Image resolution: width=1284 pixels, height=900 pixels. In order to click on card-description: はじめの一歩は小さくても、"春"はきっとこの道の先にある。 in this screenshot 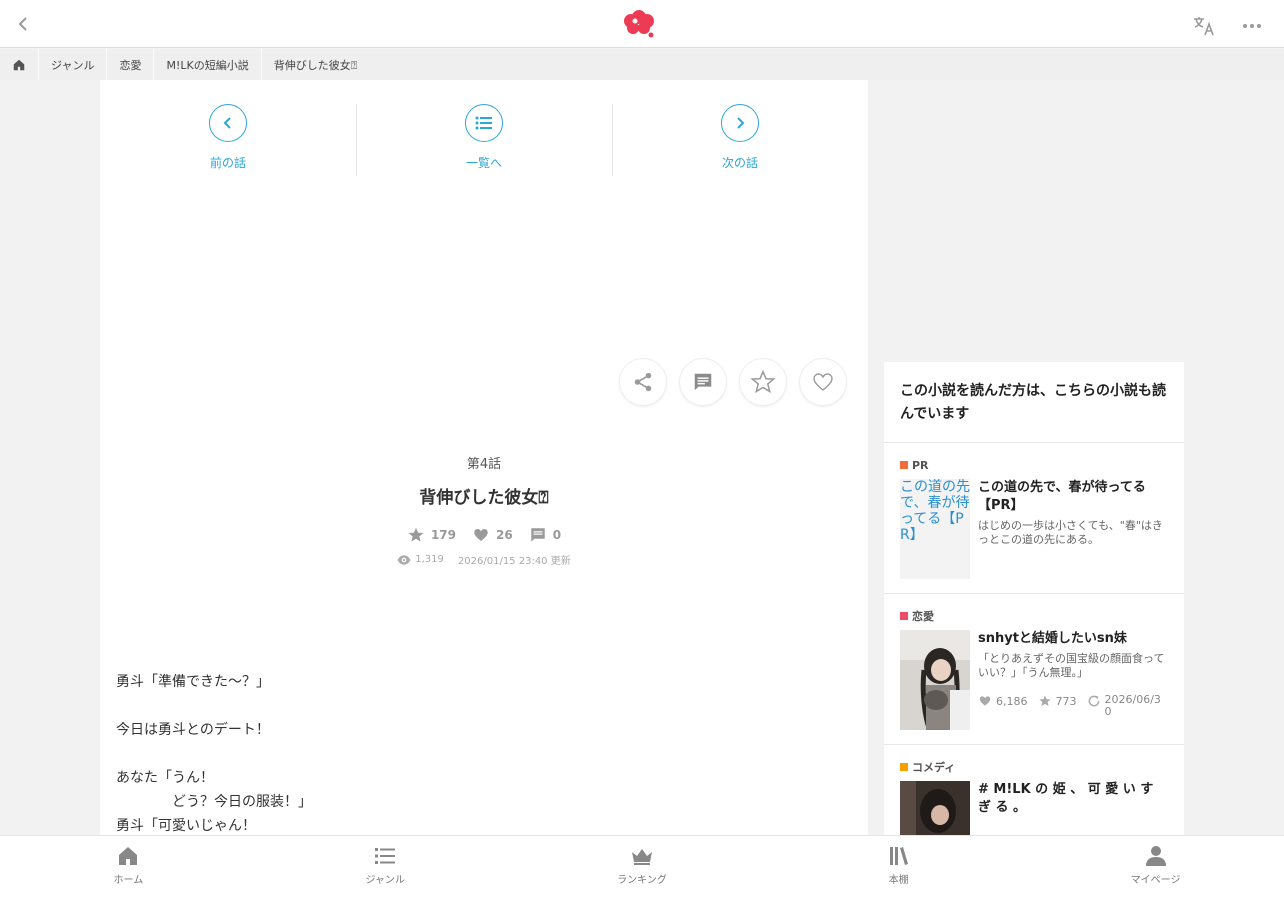, I will do `click(1070, 532)`.